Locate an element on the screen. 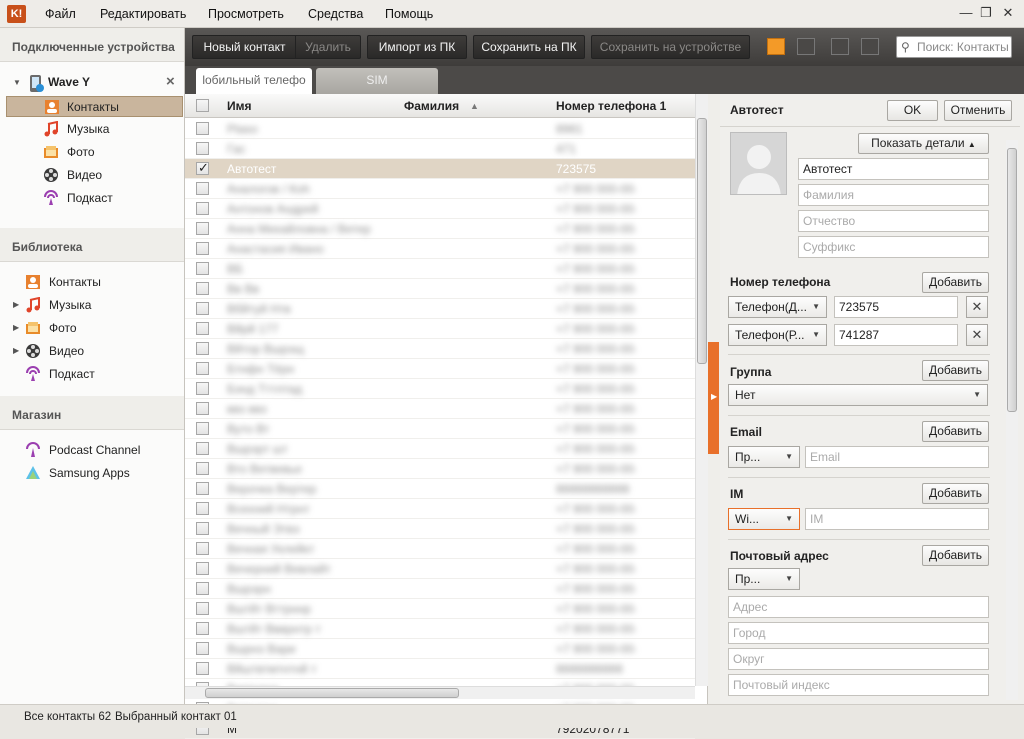 This screenshot has width=1024, height=739. table-row: Всехний Нтрнт +7 900 000-00-00 is located at coordinates (440, 509).